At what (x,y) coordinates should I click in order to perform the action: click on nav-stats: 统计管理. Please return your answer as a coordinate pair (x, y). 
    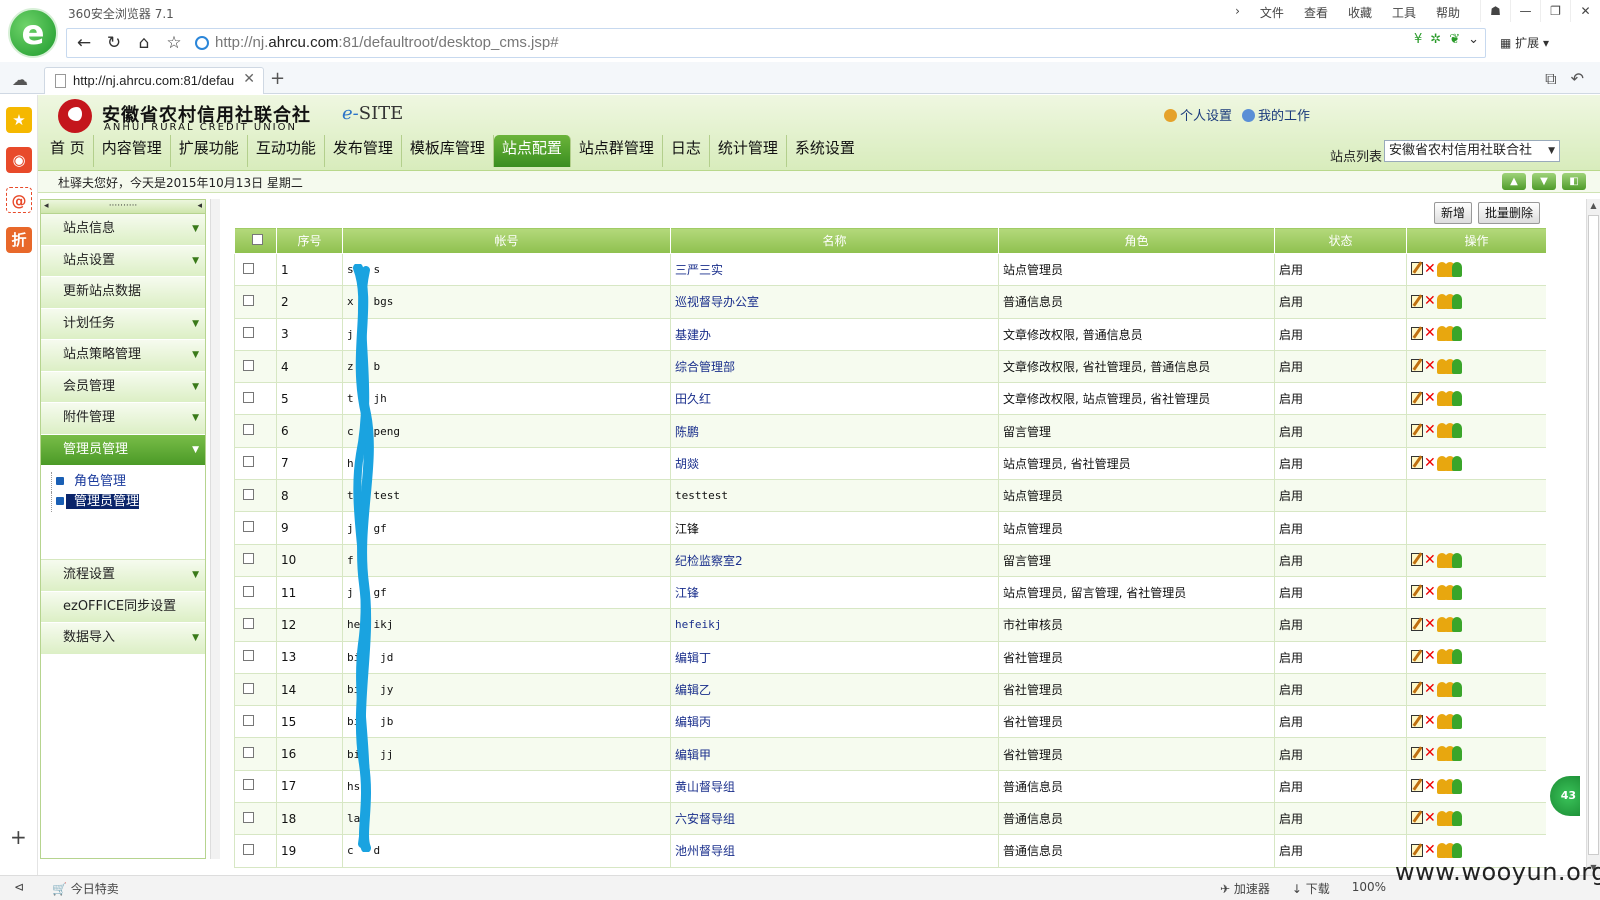
    Looking at the image, I should click on (748, 151).